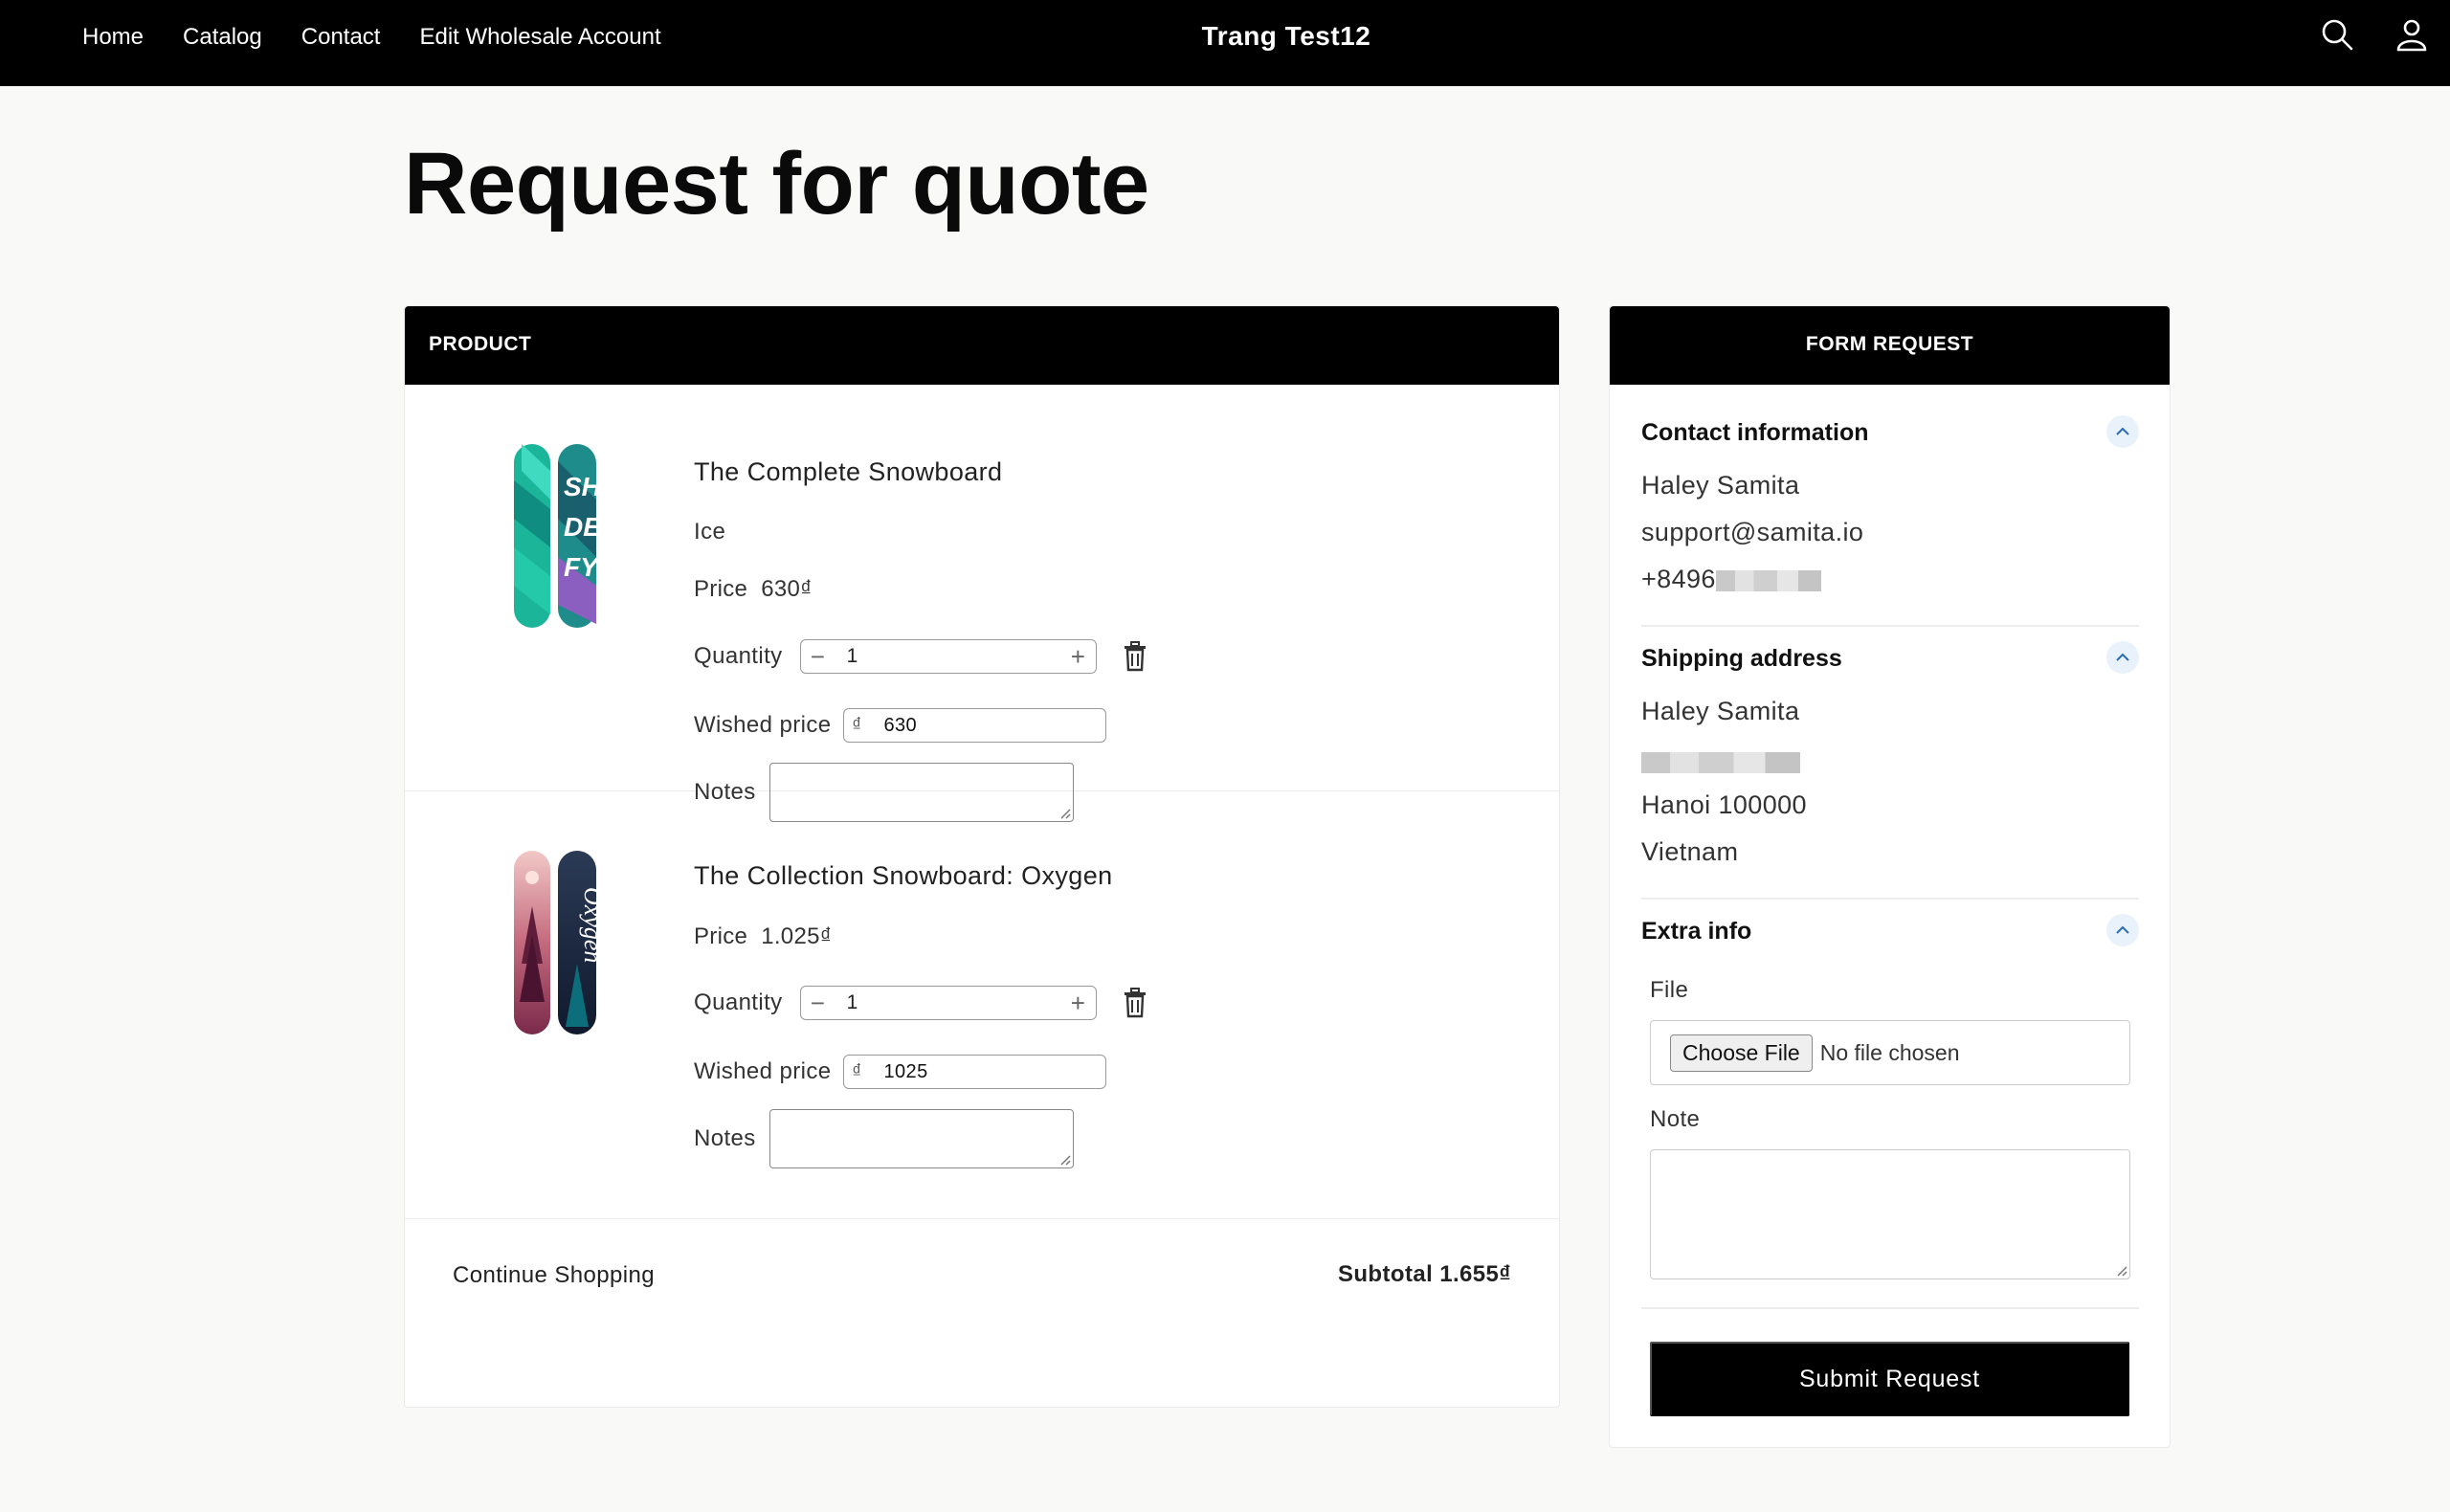 This screenshot has width=2450, height=1512. Describe the element at coordinates (1755, 433) in the screenshot. I see `contact-information-title: Contact information` at that location.